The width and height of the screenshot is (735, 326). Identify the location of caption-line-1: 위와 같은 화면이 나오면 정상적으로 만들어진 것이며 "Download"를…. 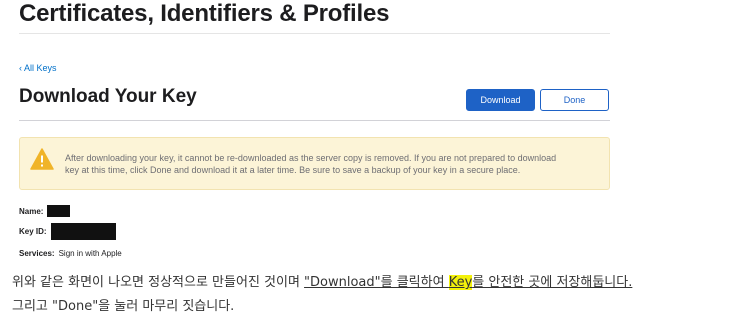
(322, 283).